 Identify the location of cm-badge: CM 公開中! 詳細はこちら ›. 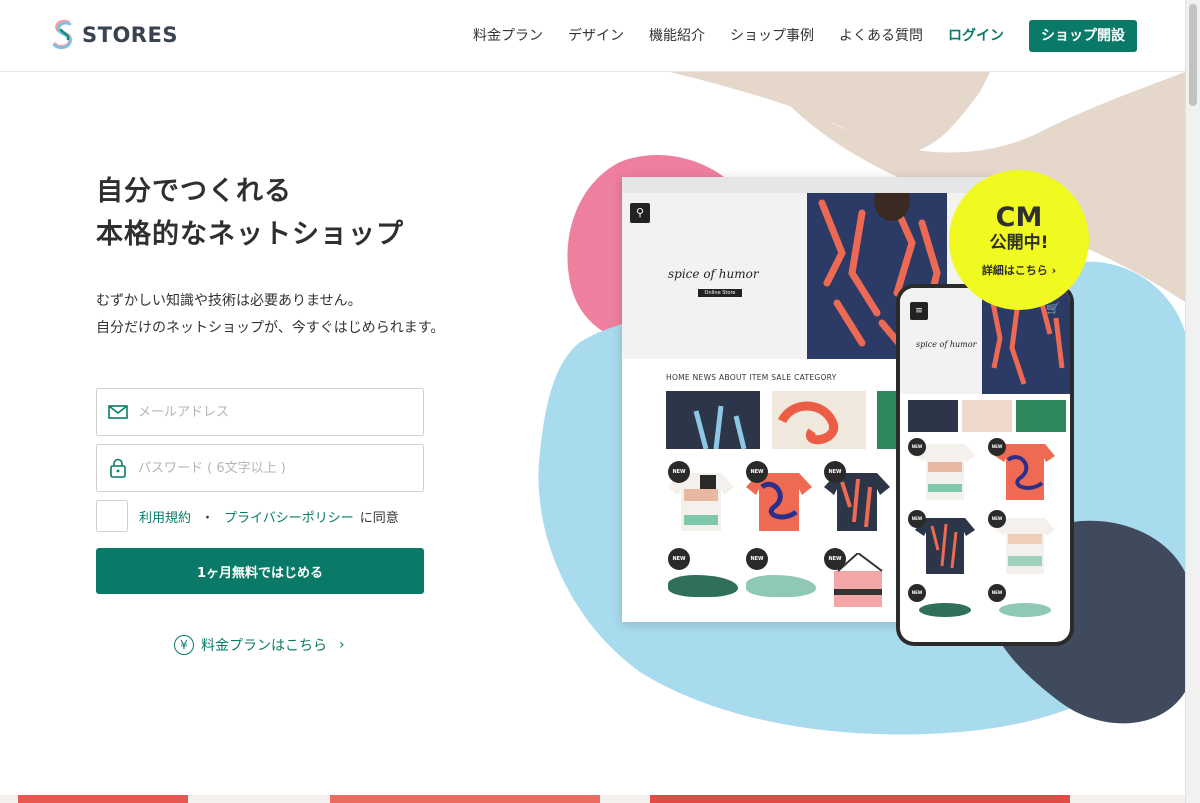
(1019, 240).